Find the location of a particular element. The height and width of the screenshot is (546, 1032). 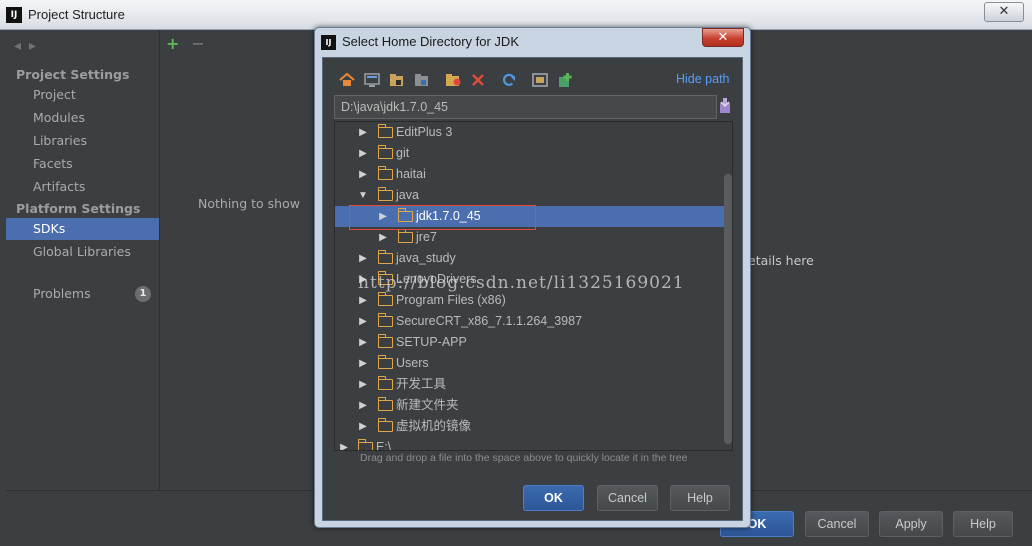

tree-item-label: E:\ is located at coordinates (384, 445).